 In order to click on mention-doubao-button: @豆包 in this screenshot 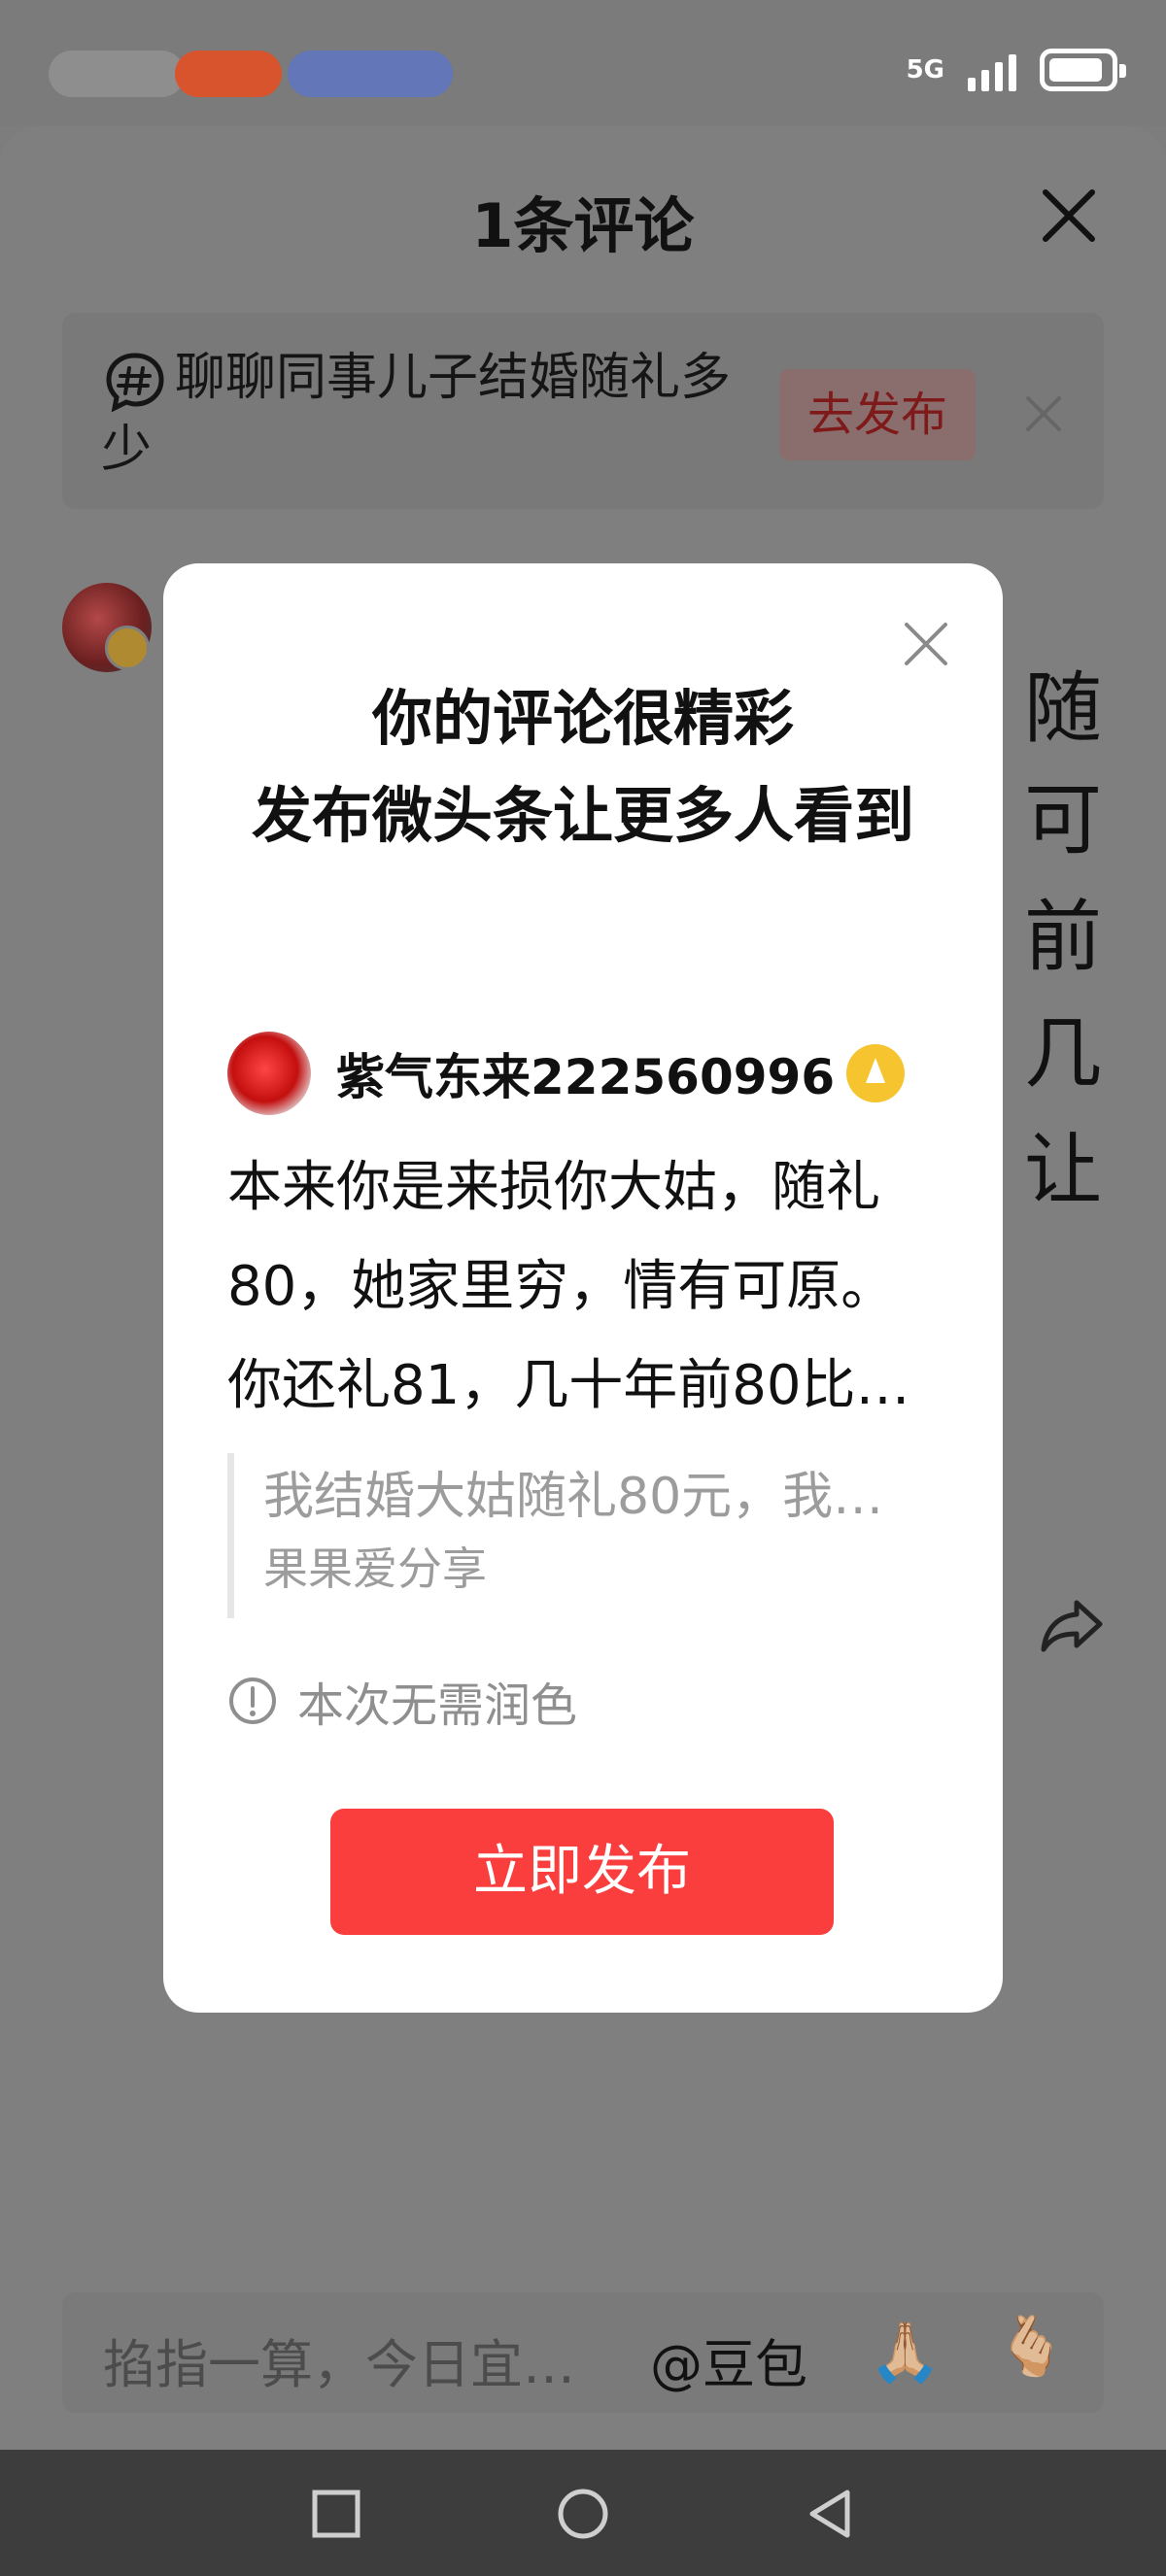, I will do `click(728, 2360)`.